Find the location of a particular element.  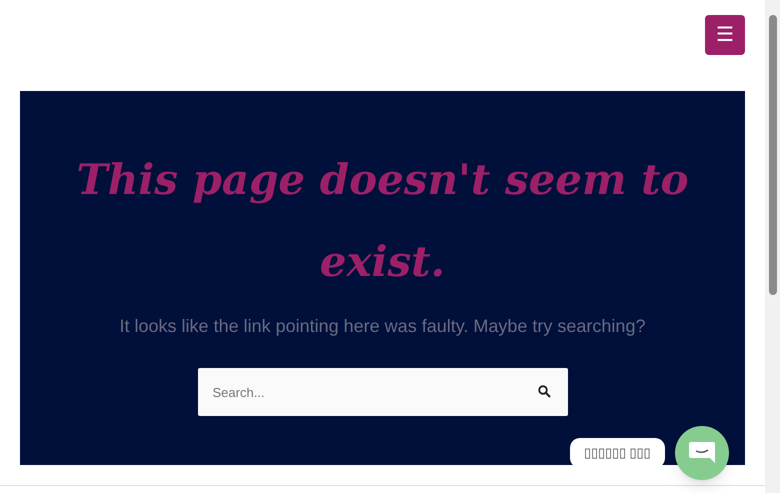

scrollbar-thumb is located at coordinates (772, 155).